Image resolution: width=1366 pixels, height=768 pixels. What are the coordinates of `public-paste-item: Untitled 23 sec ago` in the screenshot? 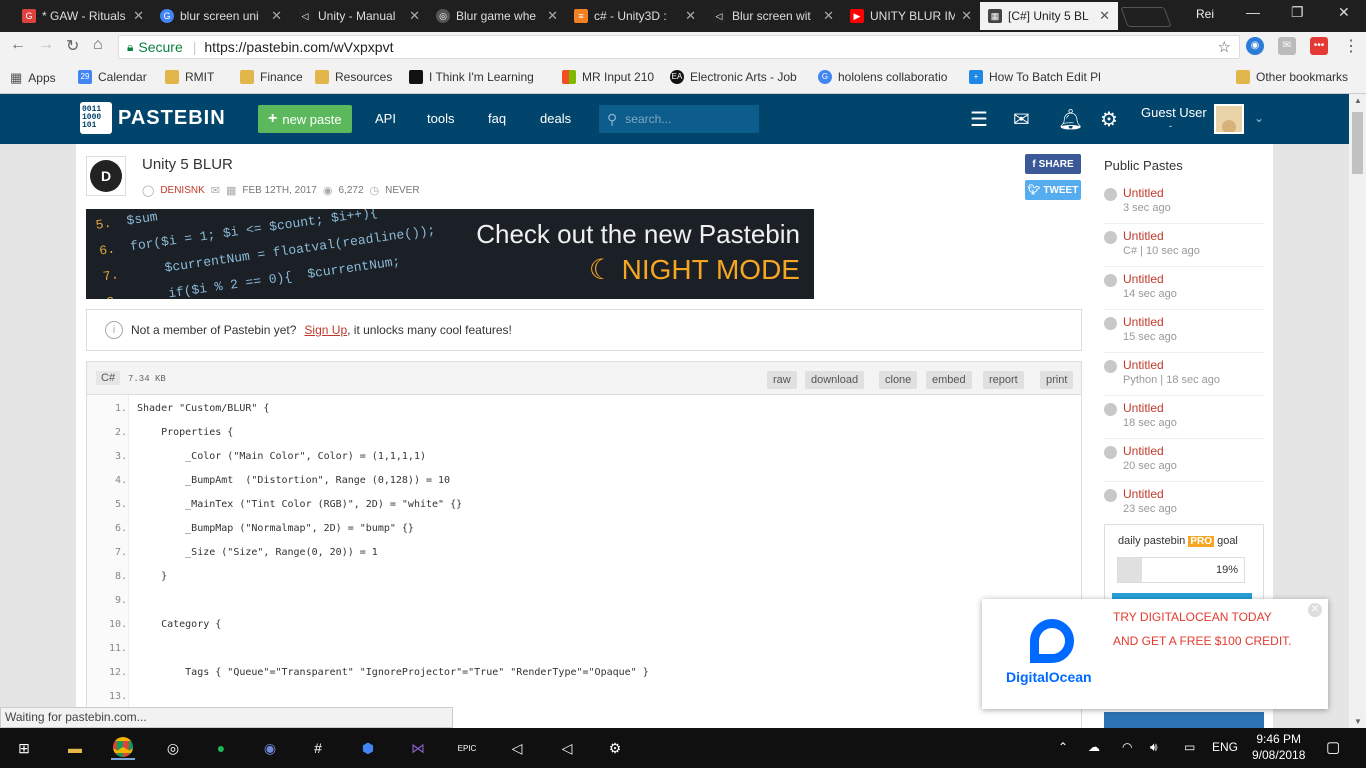 It's located at (1184, 505).